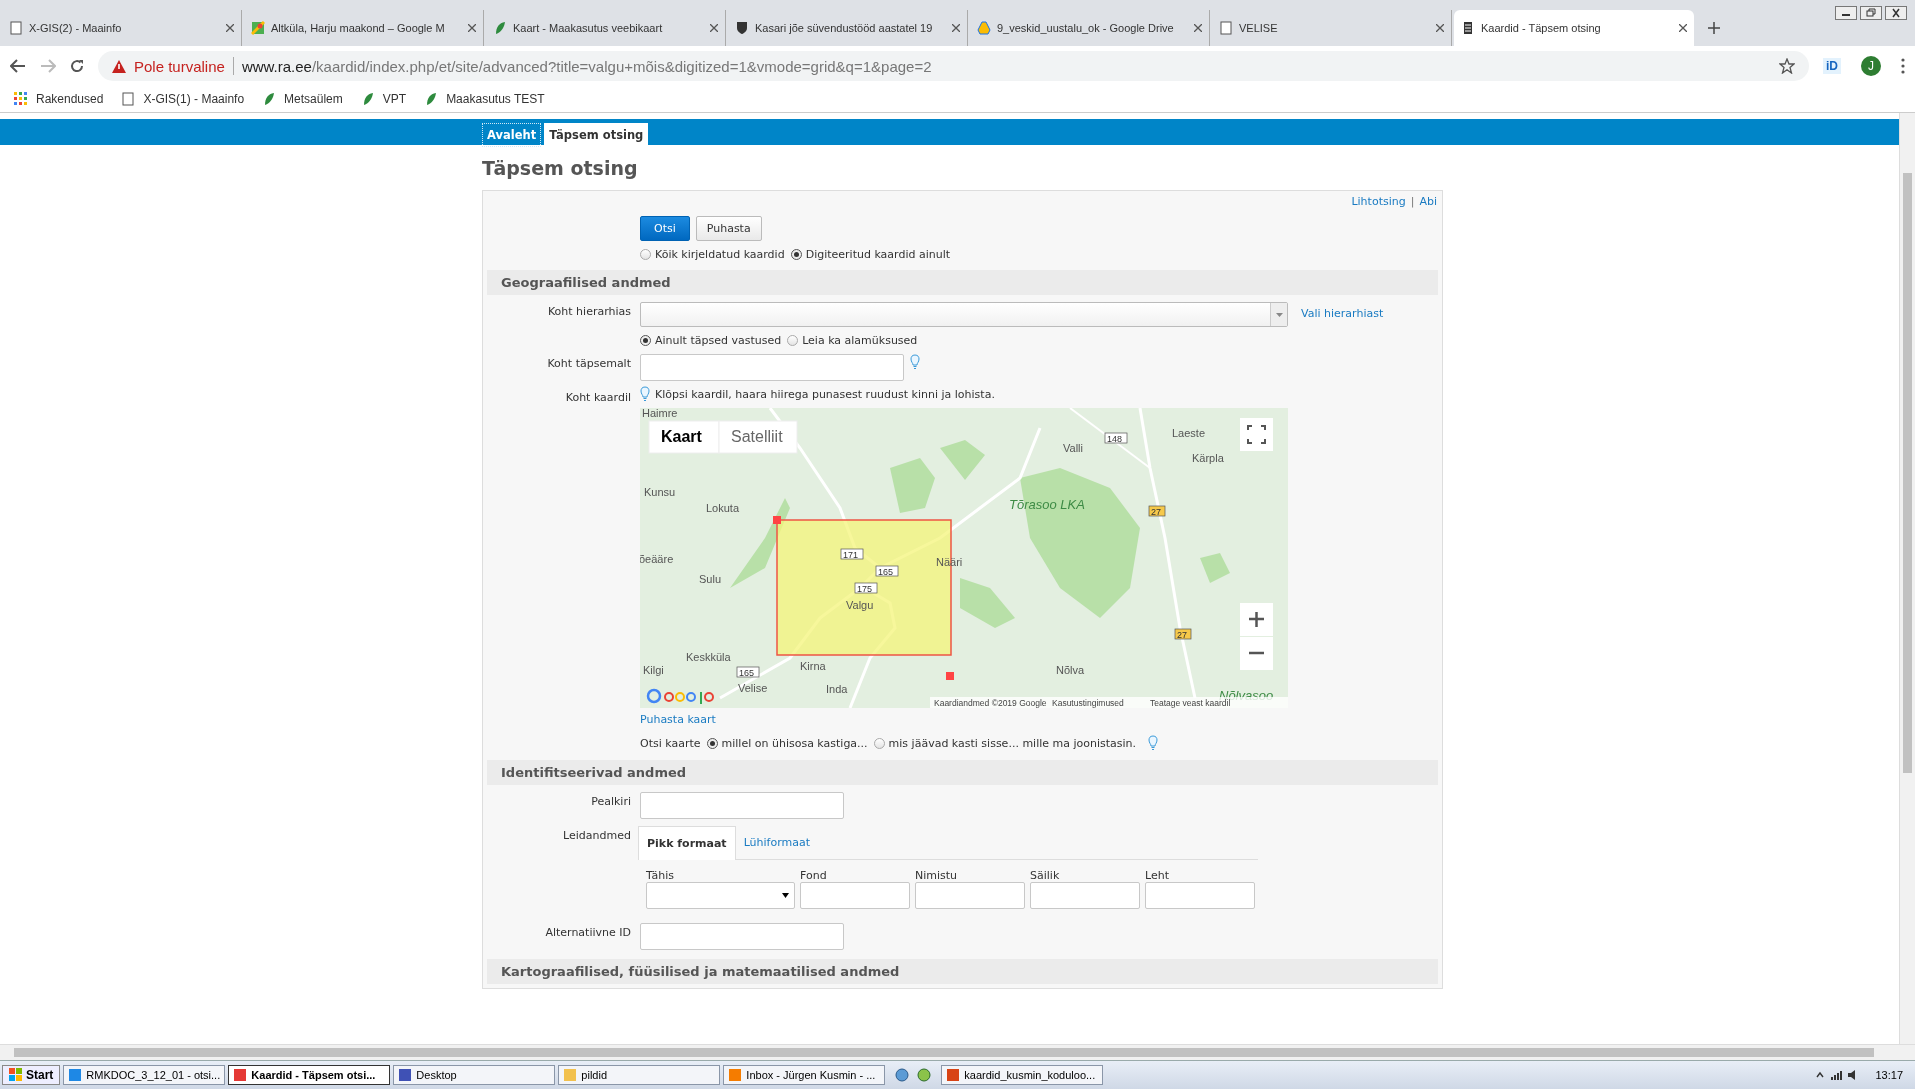  I want to click on reload-icon, so click(77, 66).